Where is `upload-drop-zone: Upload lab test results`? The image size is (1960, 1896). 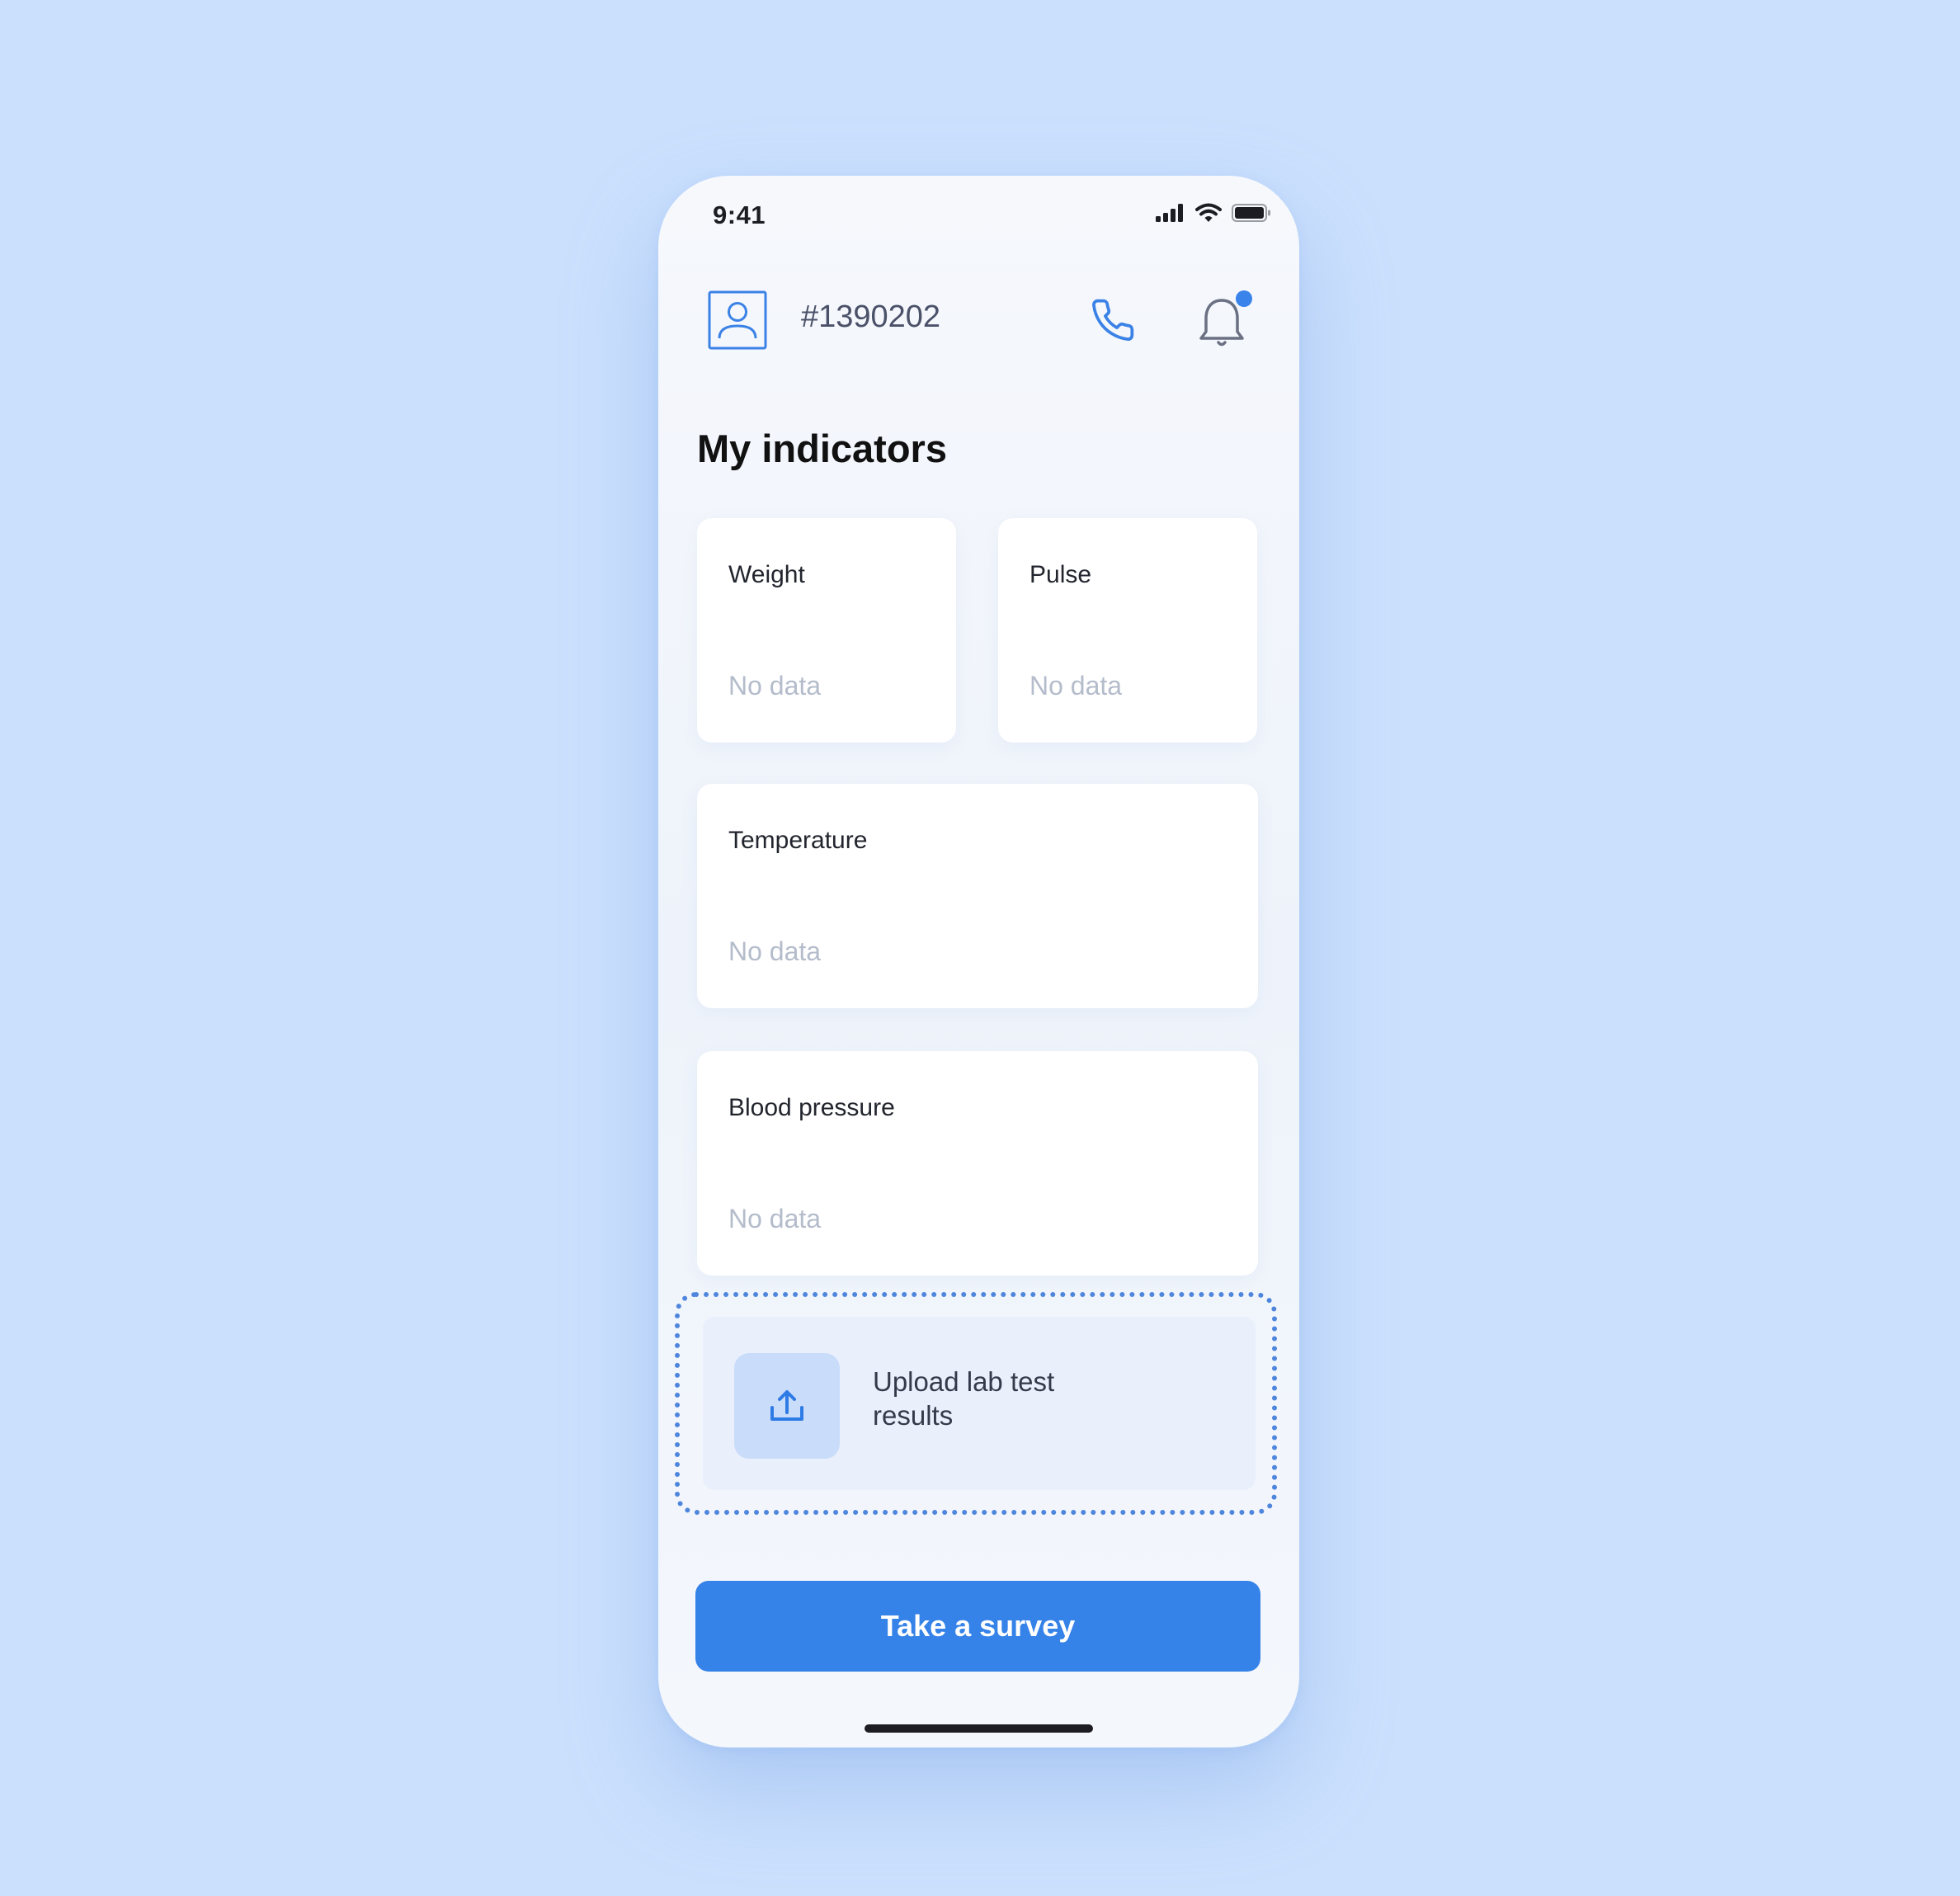
upload-drop-zone: Upload lab test results is located at coordinates (976, 1403).